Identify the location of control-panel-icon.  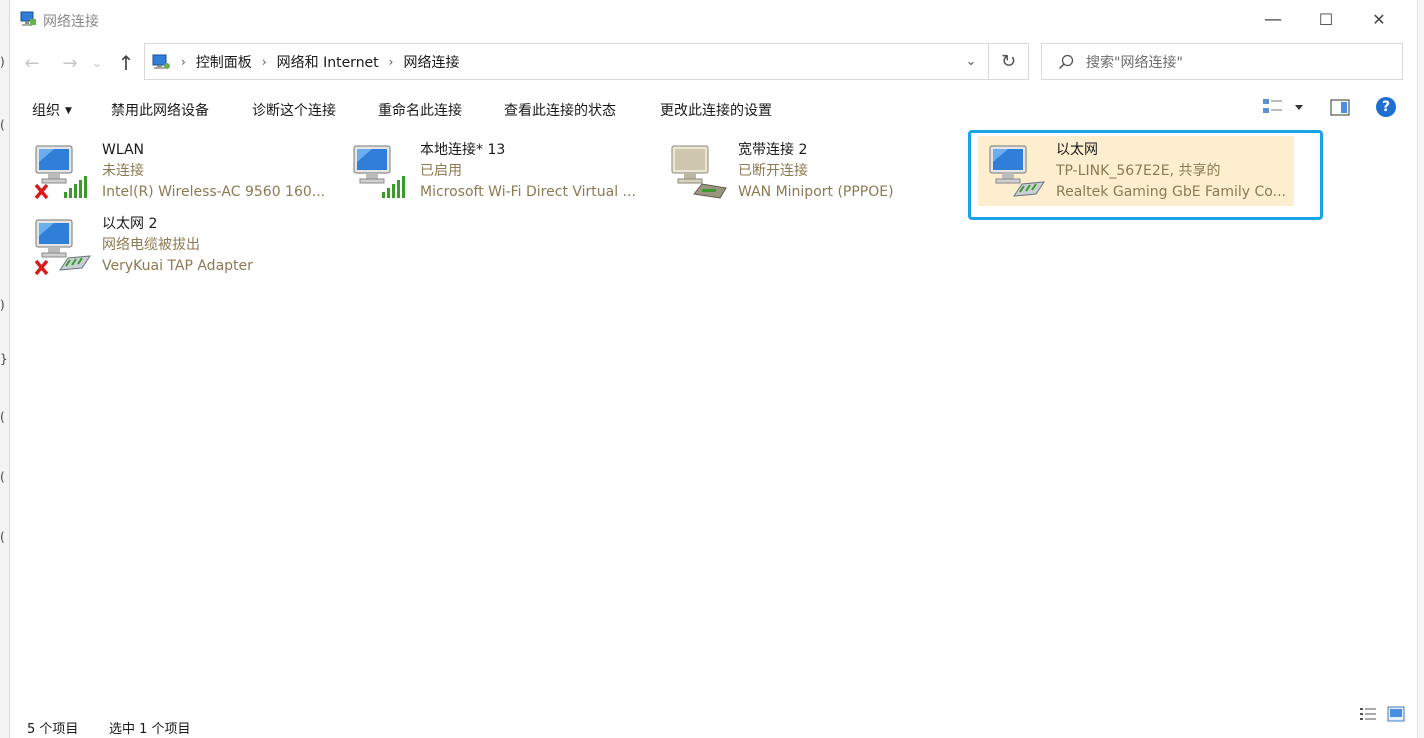
(161, 61).